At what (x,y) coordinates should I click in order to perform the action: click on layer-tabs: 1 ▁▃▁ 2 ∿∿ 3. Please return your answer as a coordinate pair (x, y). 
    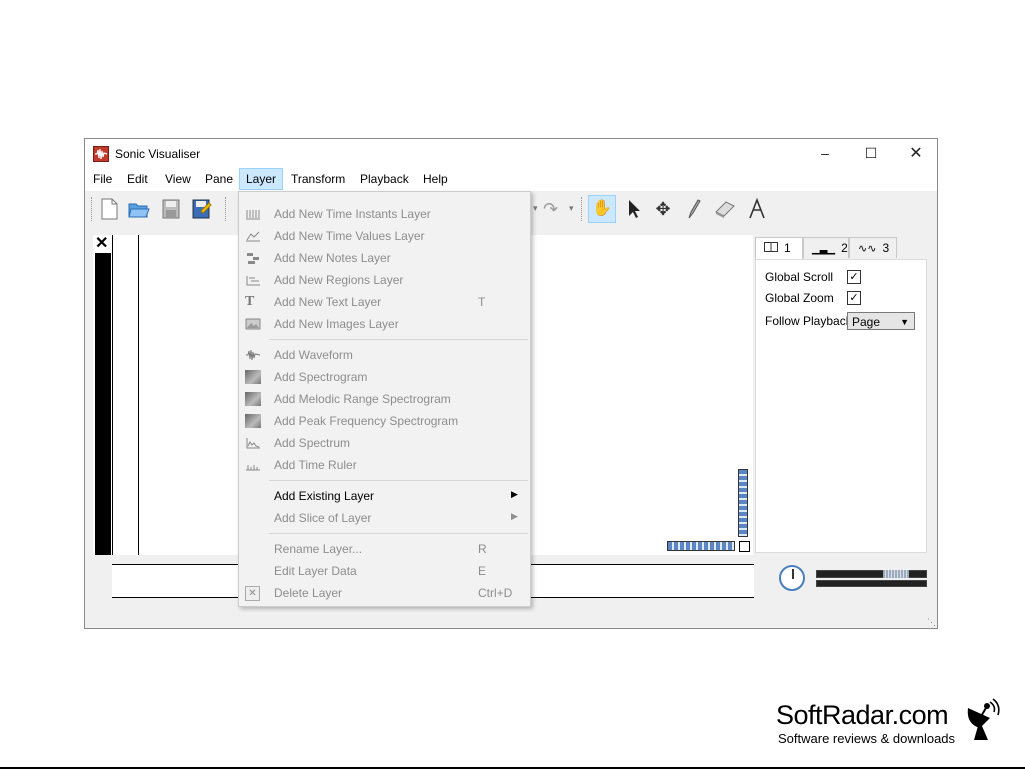
    Looking at the image, I should click on (842, 248).